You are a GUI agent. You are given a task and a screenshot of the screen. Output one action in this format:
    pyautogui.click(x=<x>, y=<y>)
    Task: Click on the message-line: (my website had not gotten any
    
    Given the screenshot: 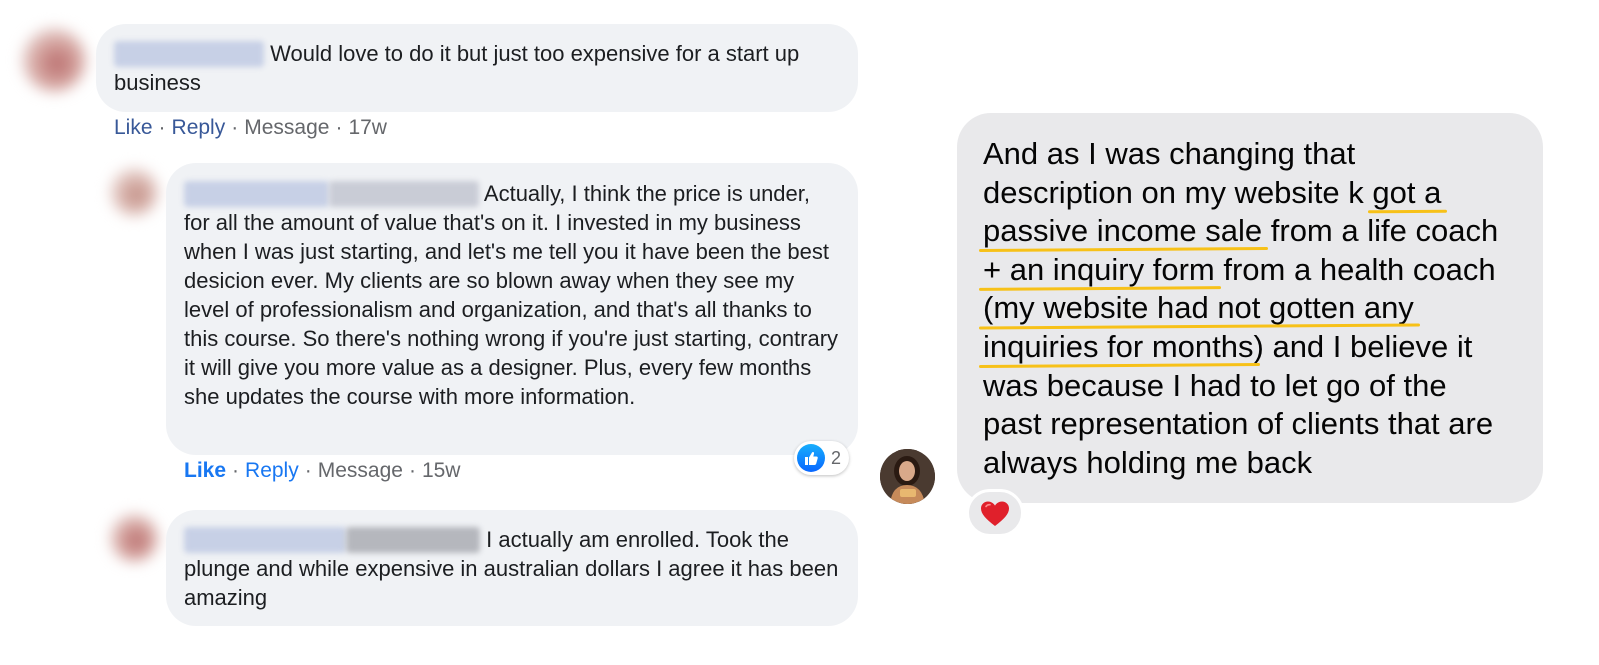 What is the action you would take?
    pyautogui.click(x=1250, y=308)
    